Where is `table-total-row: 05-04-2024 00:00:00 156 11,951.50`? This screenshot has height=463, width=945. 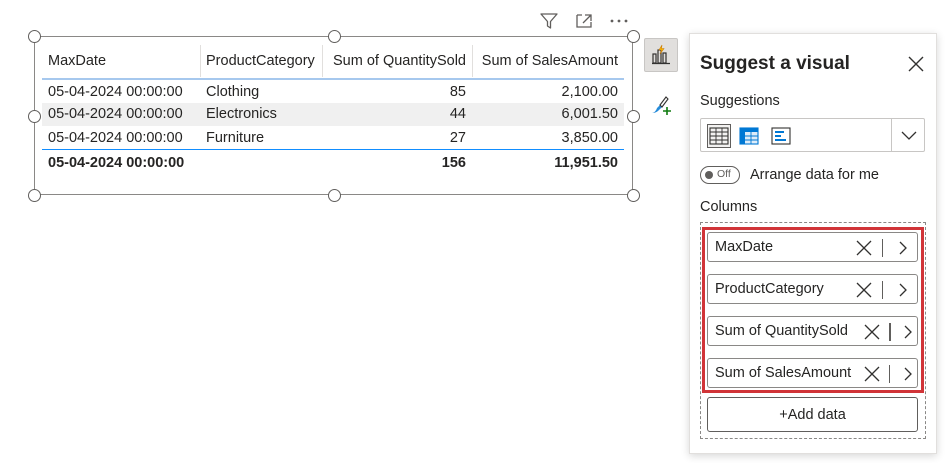 table-total-row: 05-04-2024 00:00:00 156 11,951.50 is located at coordinates (333, 162).